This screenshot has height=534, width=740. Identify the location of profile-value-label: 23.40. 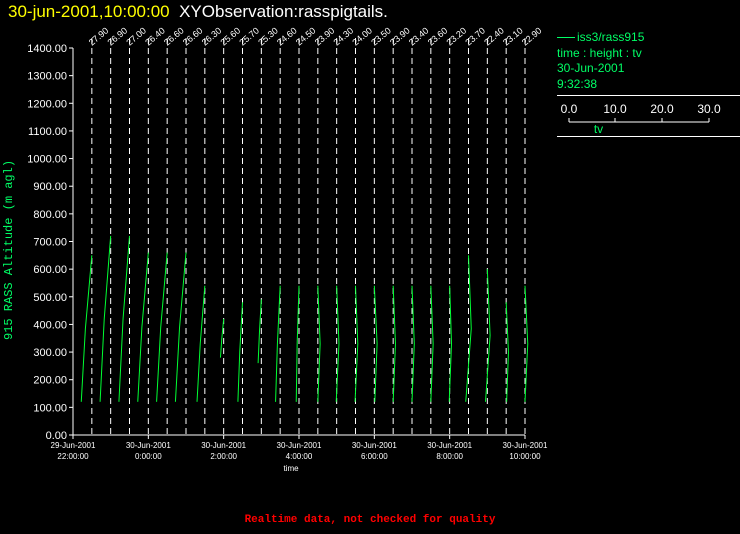
(419, 36).